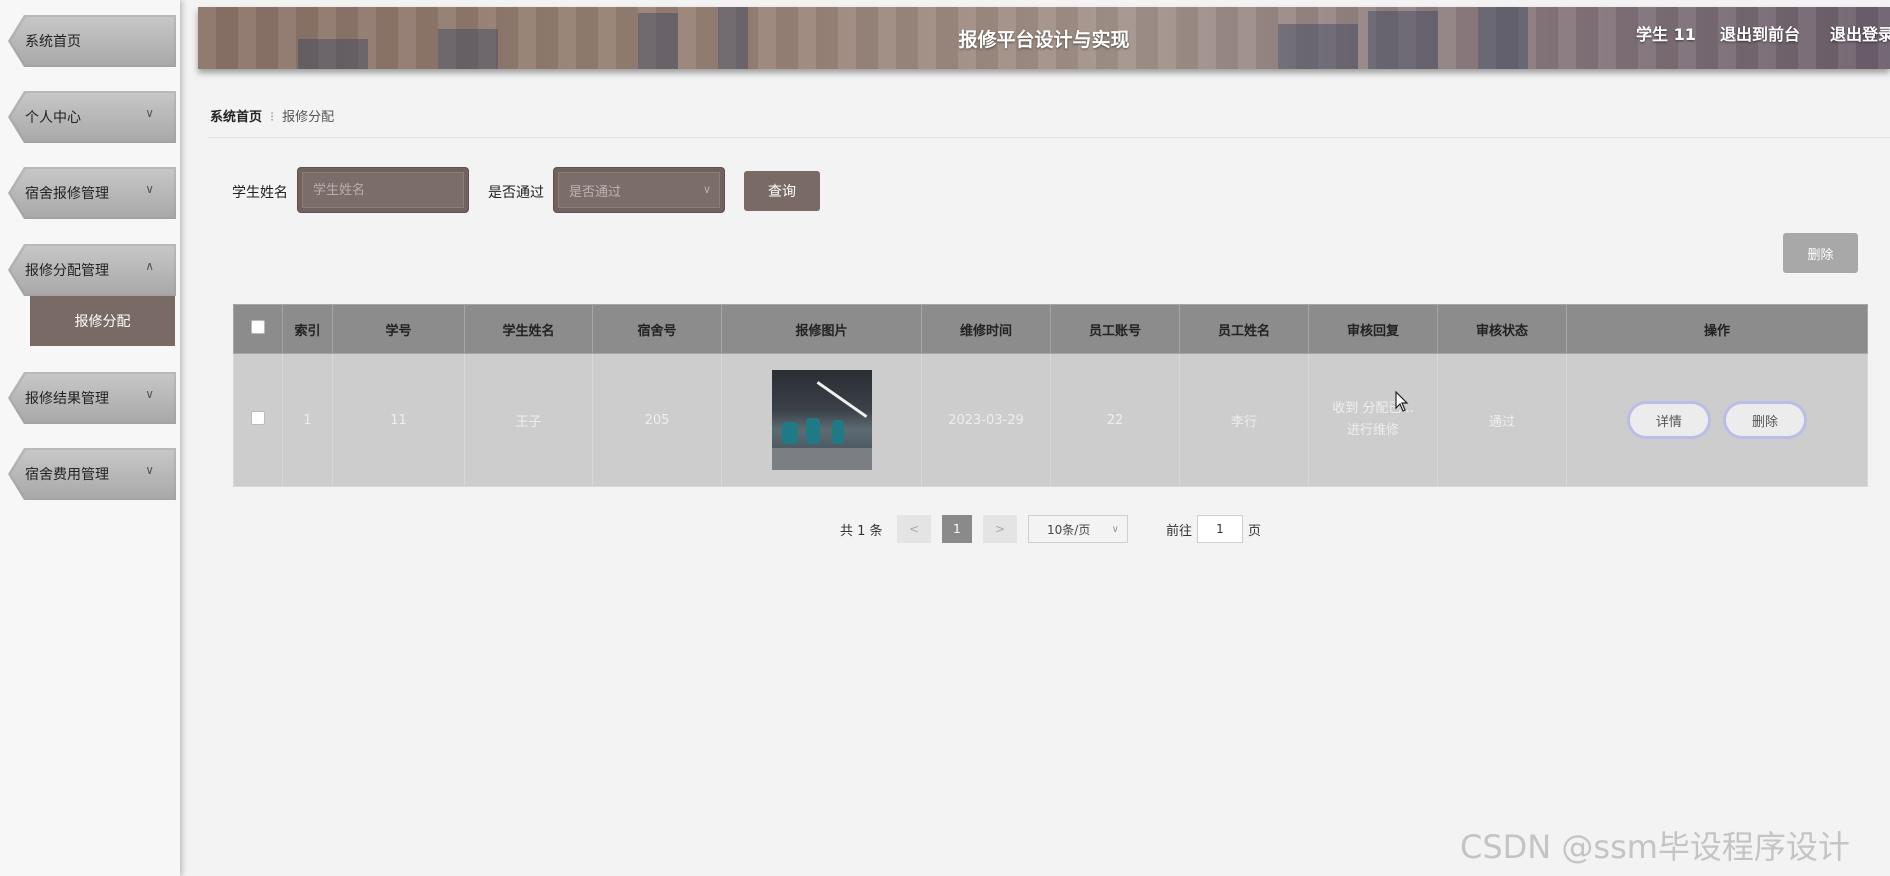 The width and height of the screenshot is (1890, 876). I want to click on pass-status-field-wrap: 是否通过 ∨, so click(639, 190).